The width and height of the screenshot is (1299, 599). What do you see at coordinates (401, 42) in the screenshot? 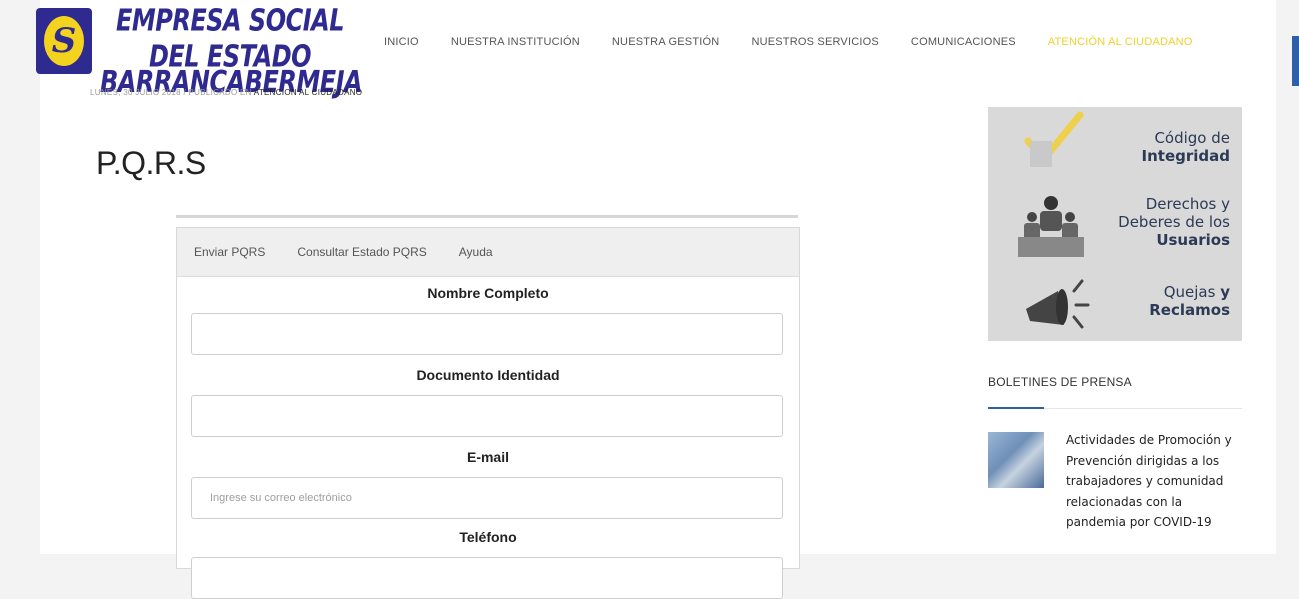
I see `nav-item-inicio: INICIO` at bounding box center [401, 42].